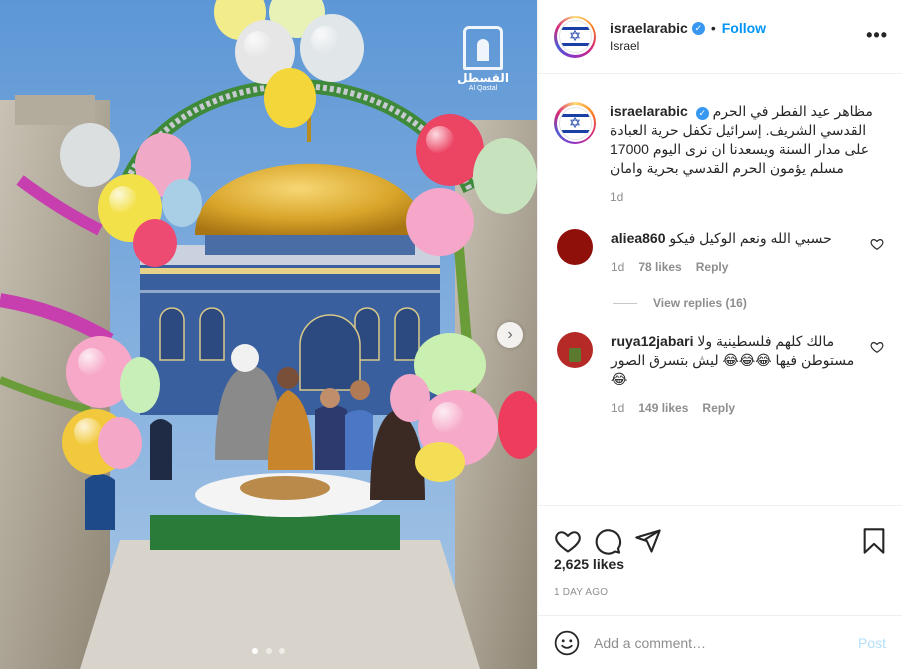 The image size is (902, 669). Describe the element at coordinates (872, 643) in the screenshot. I see `post-comment-button: Post` at that location.